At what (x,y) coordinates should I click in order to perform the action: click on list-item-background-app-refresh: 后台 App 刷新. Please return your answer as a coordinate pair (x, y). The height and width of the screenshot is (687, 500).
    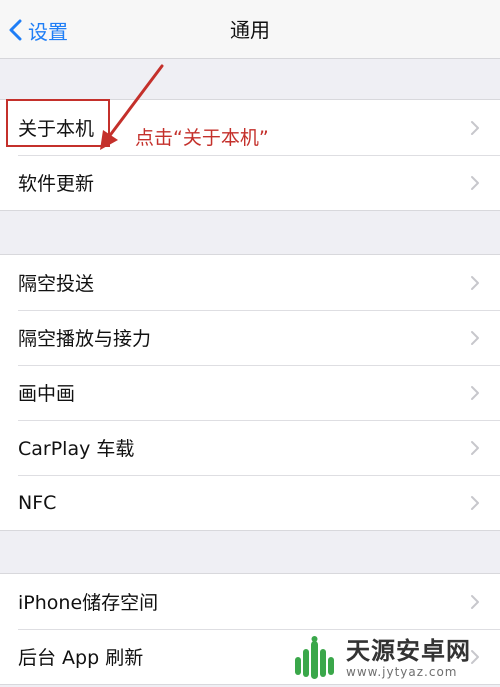
    Looking at the image, I should click on (250, 656).